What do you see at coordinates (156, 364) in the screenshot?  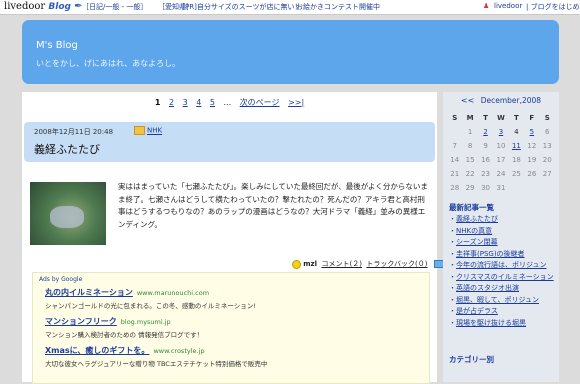 I see `ad-description: 大切な彼女へラグジュアリーな贈り物 TBCエステチケット特別価格で販売中` at bounding box center [156, 364].